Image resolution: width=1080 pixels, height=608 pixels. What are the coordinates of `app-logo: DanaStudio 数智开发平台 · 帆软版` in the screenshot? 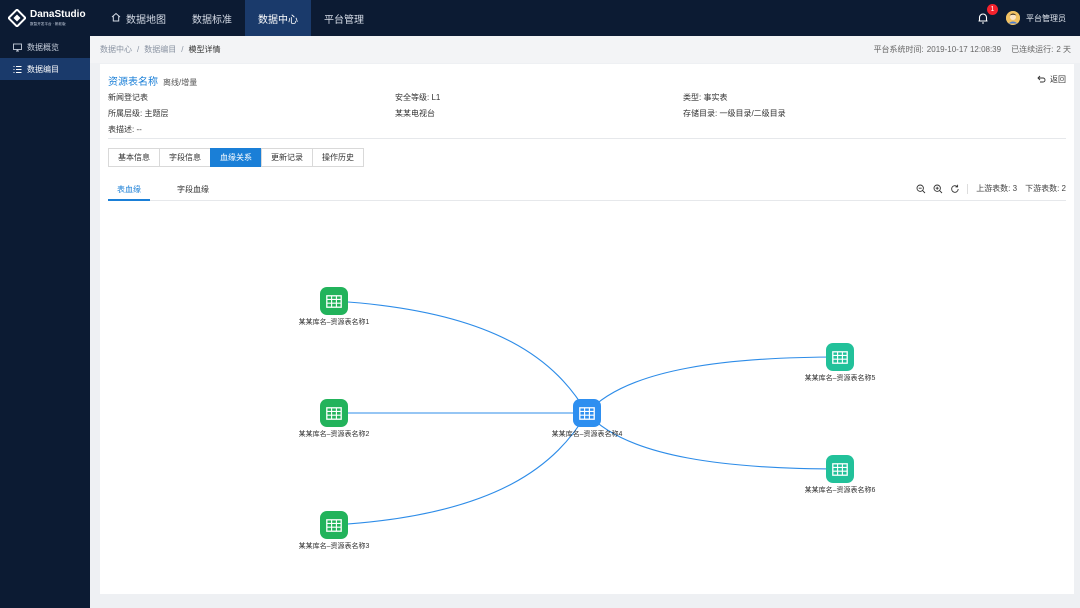 It's located at (45, 18).